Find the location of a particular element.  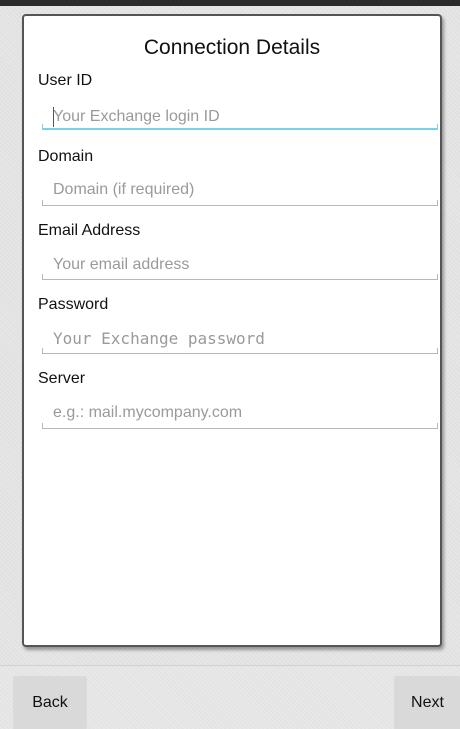

password-underline is located at coordinates (240, 351).